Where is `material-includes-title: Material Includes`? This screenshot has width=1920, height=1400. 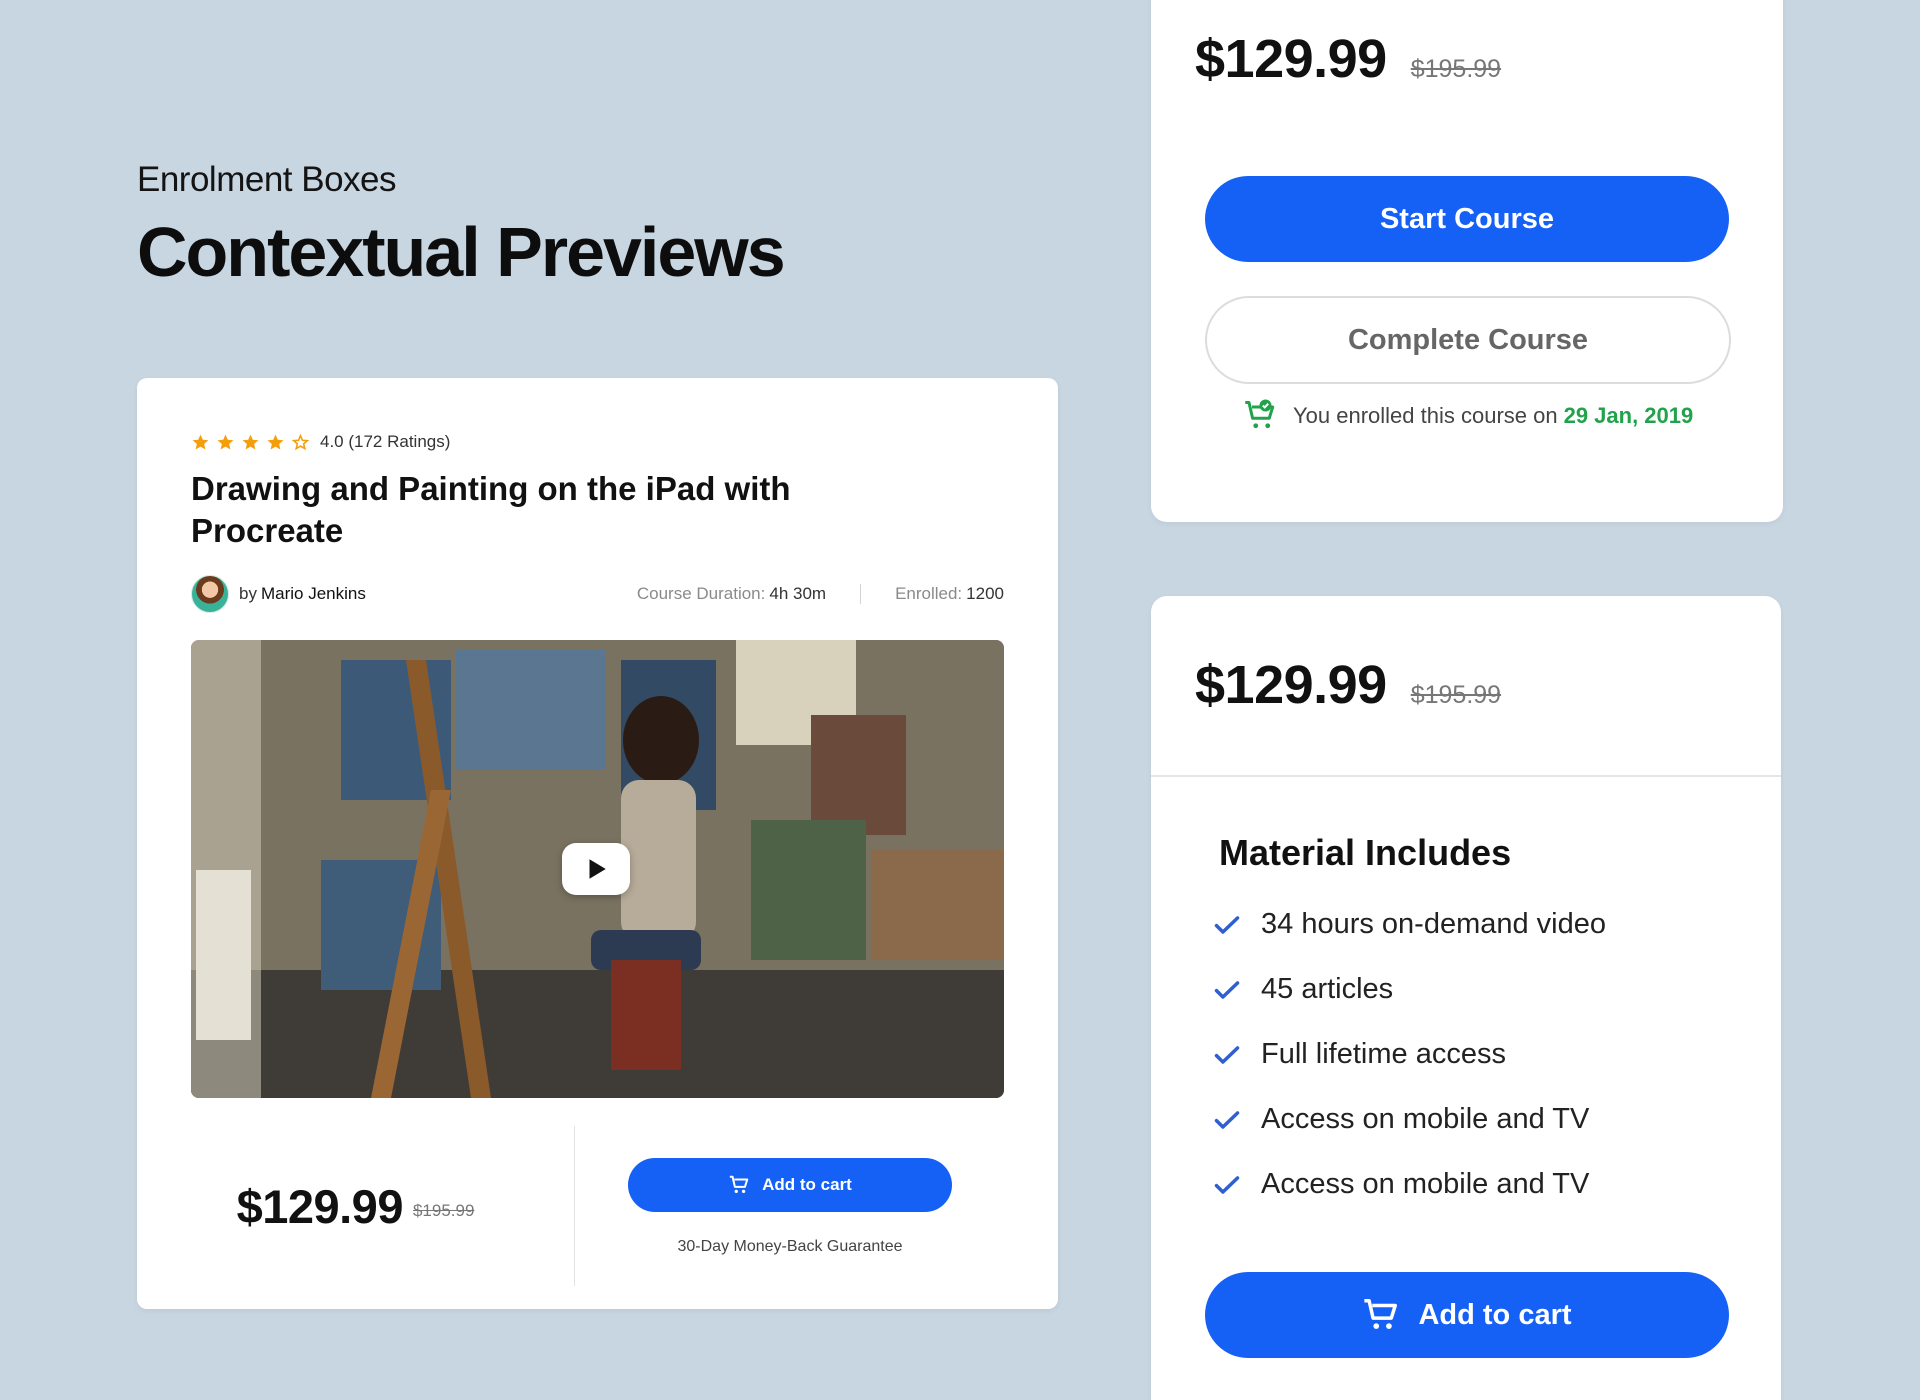
material-includes-title: Material Includes is located at coordinates (1365, 852).